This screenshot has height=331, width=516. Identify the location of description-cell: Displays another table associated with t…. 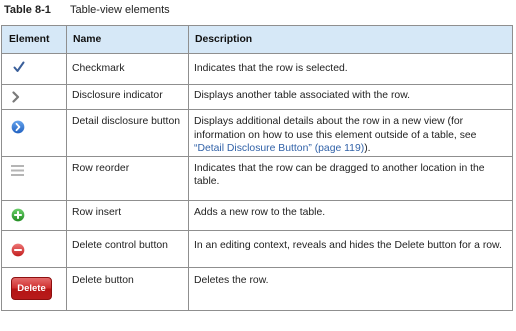
(350, 97).